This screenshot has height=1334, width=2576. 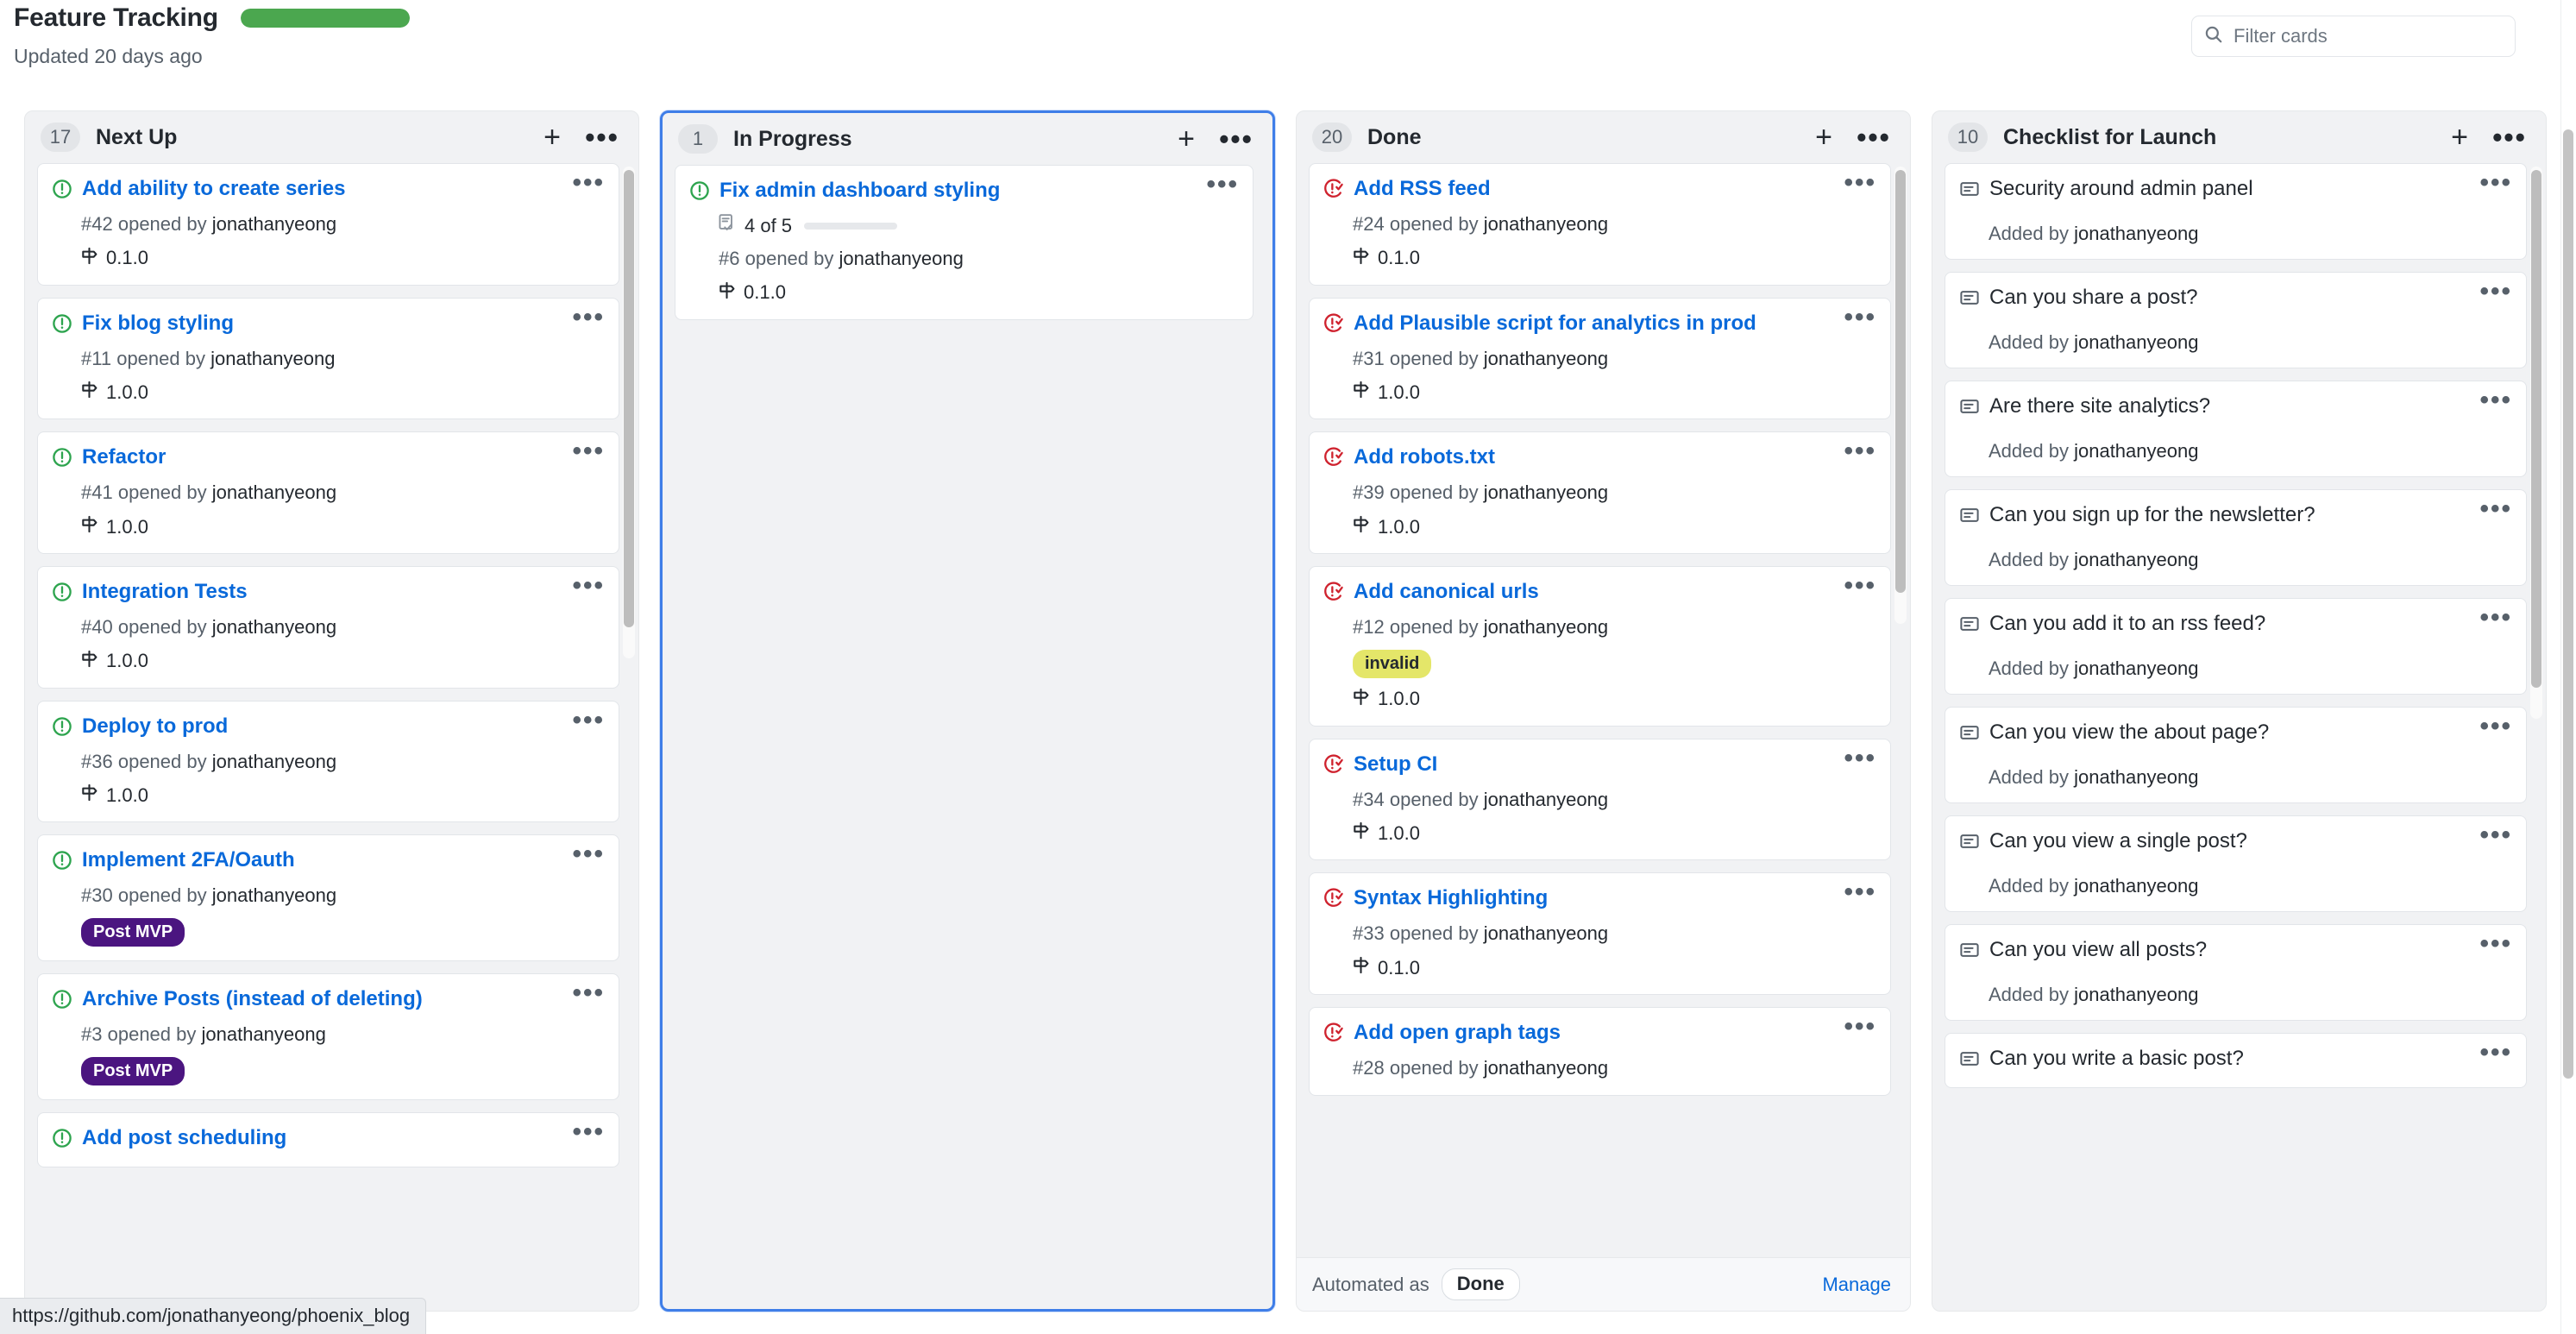 I want to click on card-title-link: Can you write a basic post?, so click(x=2225, y=1059).